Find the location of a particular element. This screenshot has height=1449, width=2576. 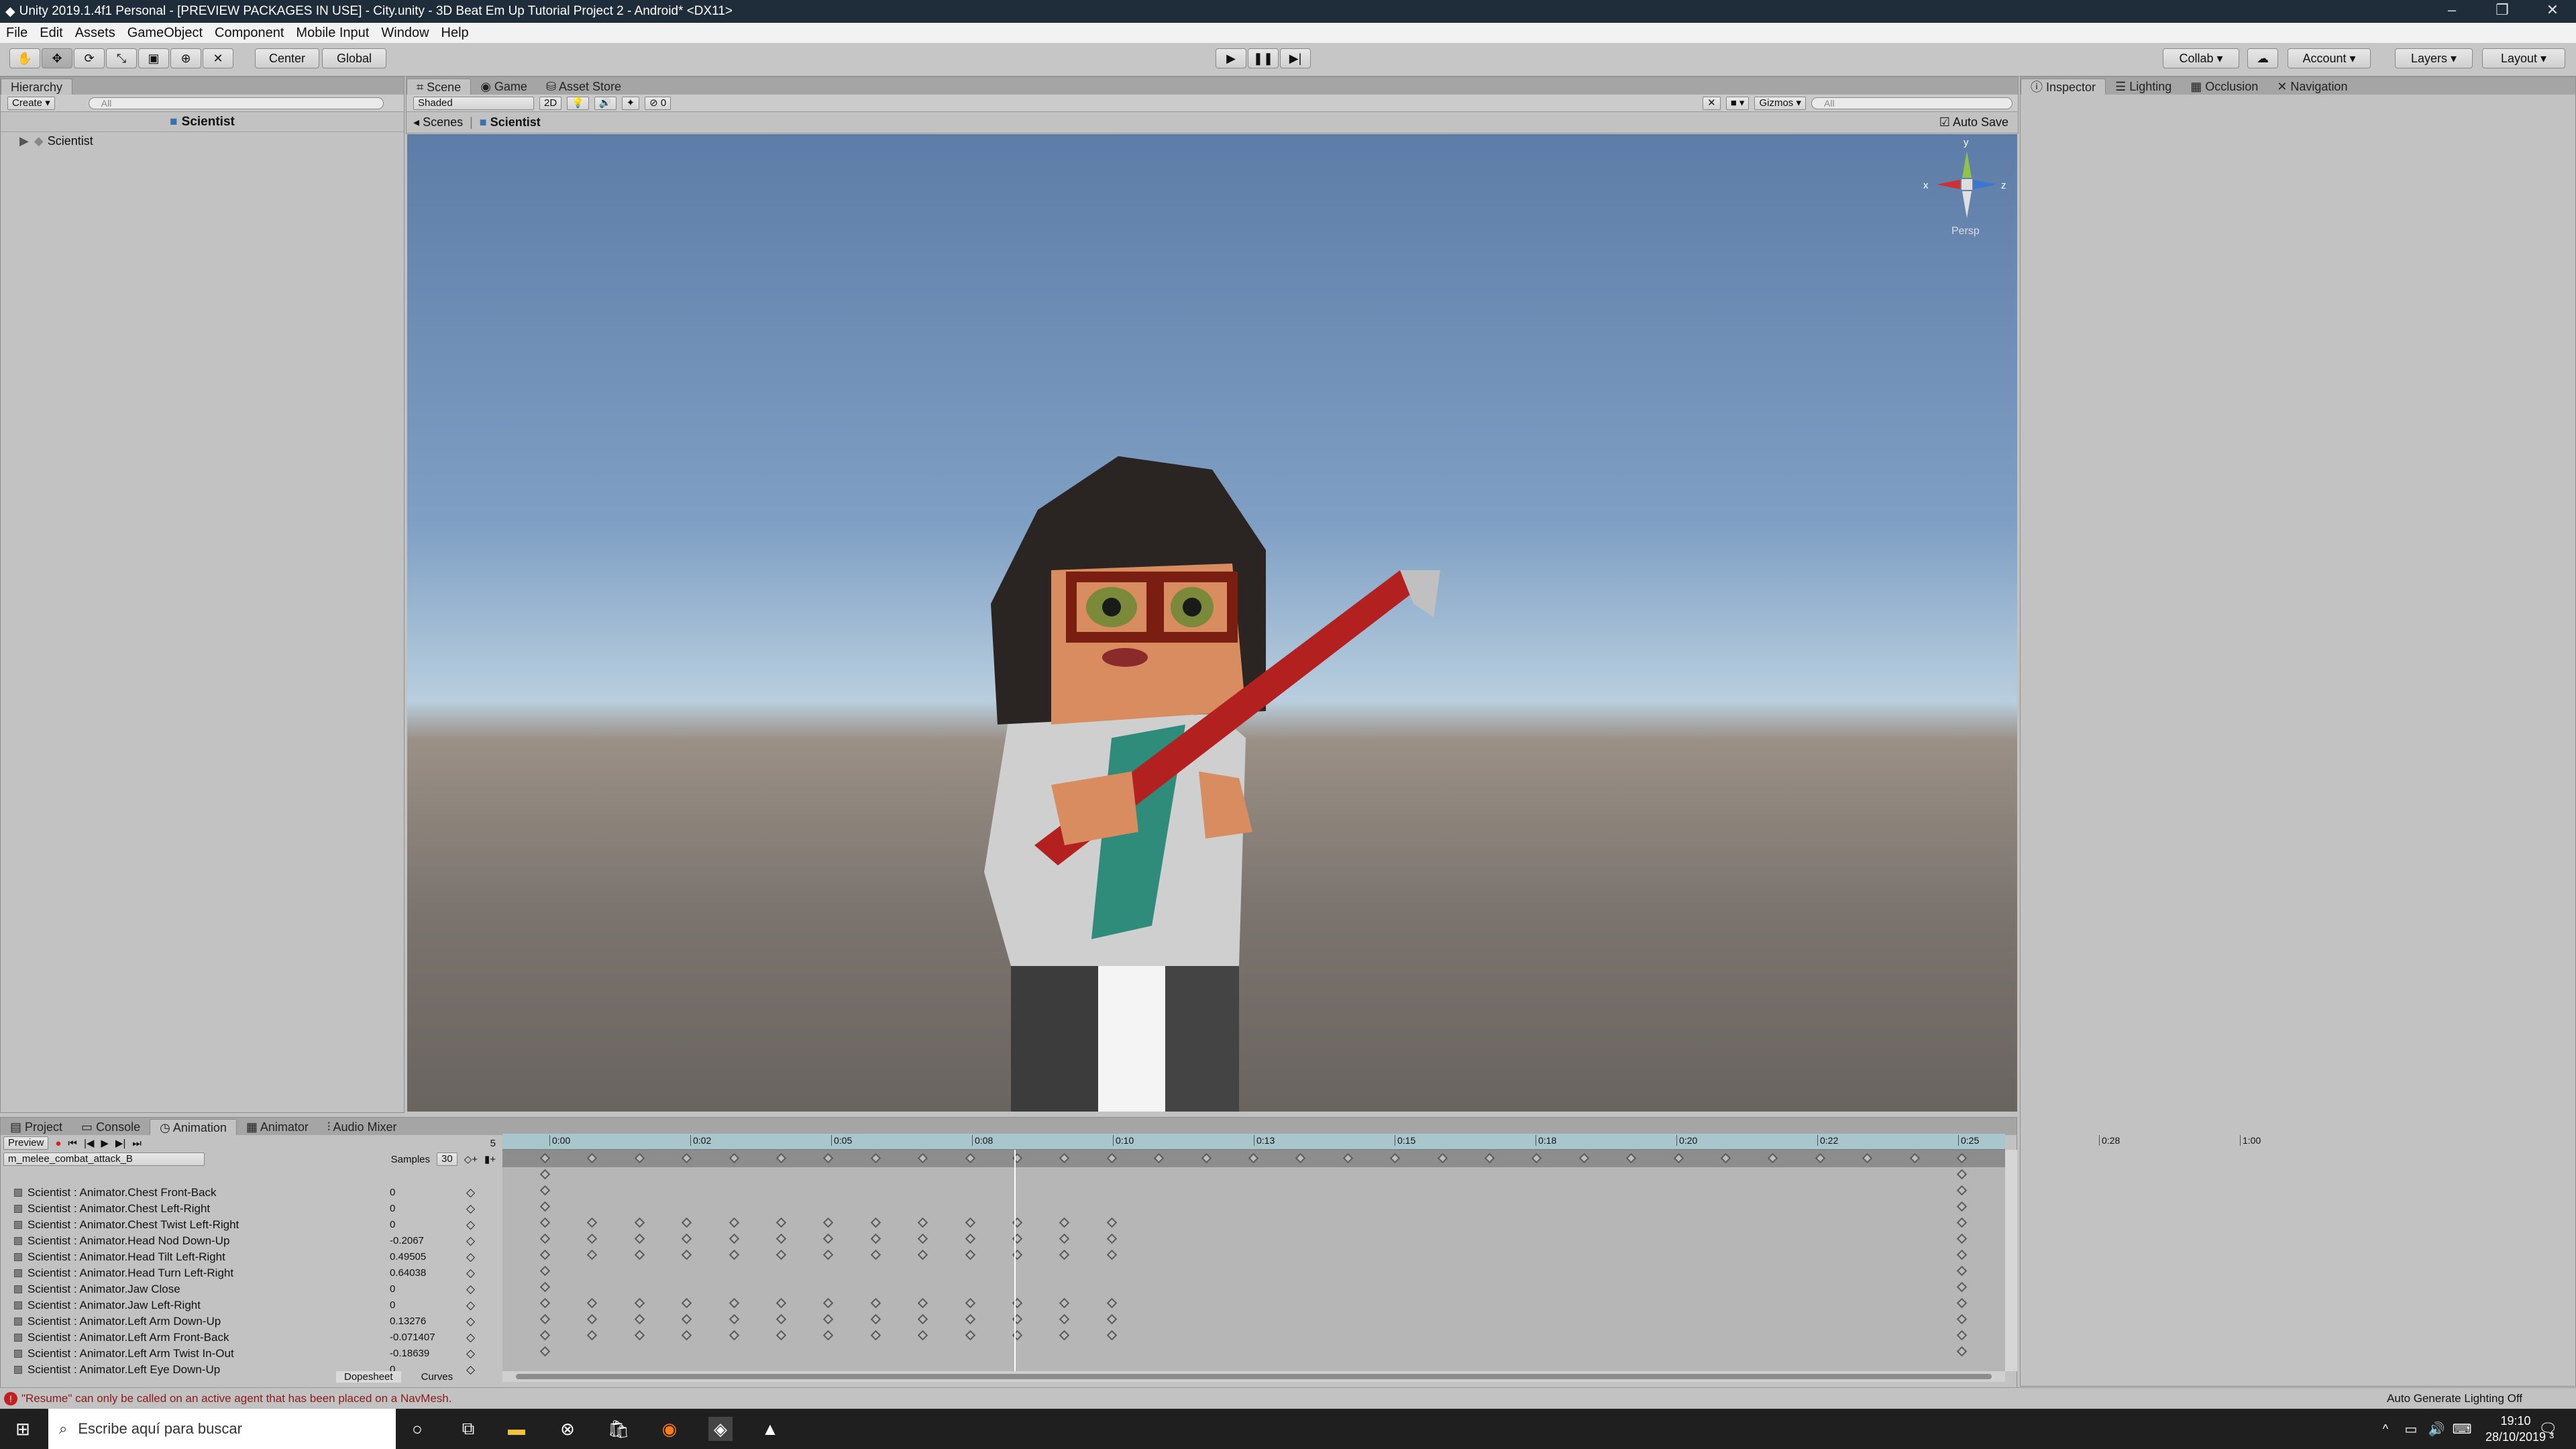

last-key-icon: ⏭ is located at coordinates (137, 1143).